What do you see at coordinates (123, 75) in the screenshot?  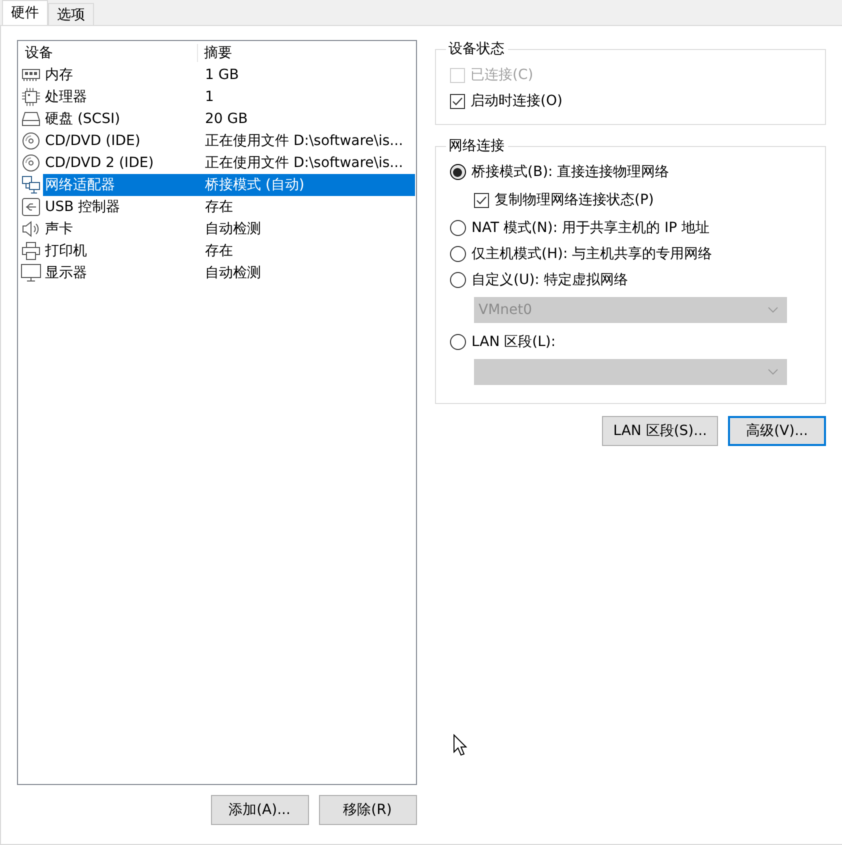 I see `device-item: 内存` at bounding box center [123, 75].